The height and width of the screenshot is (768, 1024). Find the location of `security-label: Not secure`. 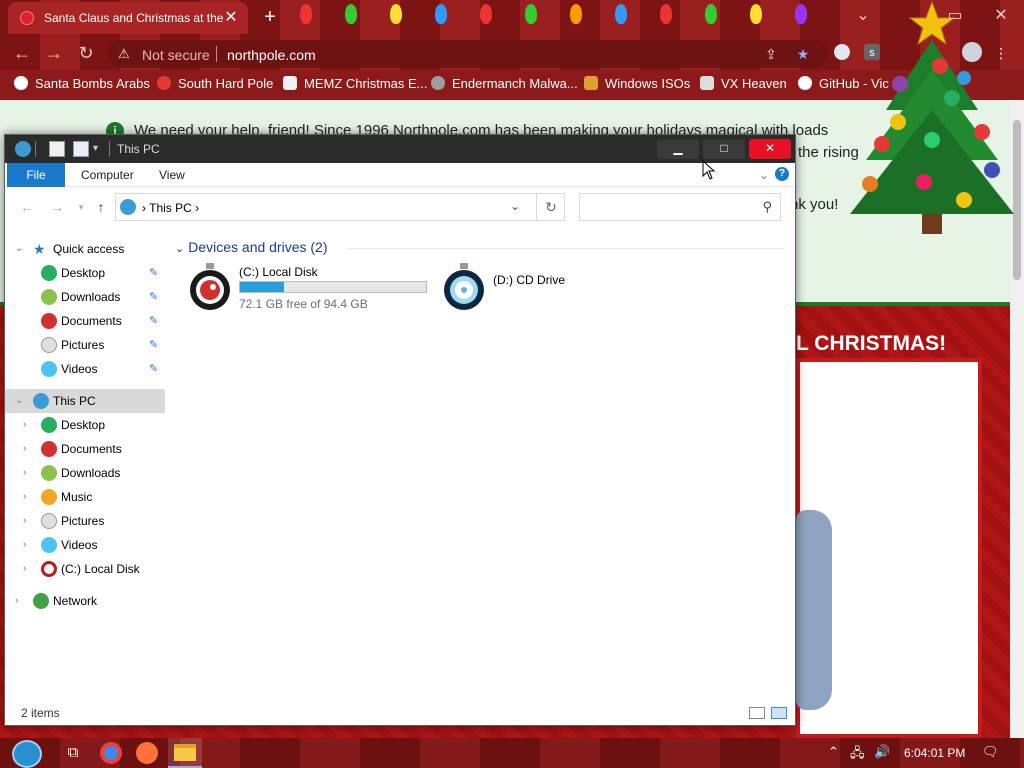

security-label: Not secure is located at coordinates (176, 55).